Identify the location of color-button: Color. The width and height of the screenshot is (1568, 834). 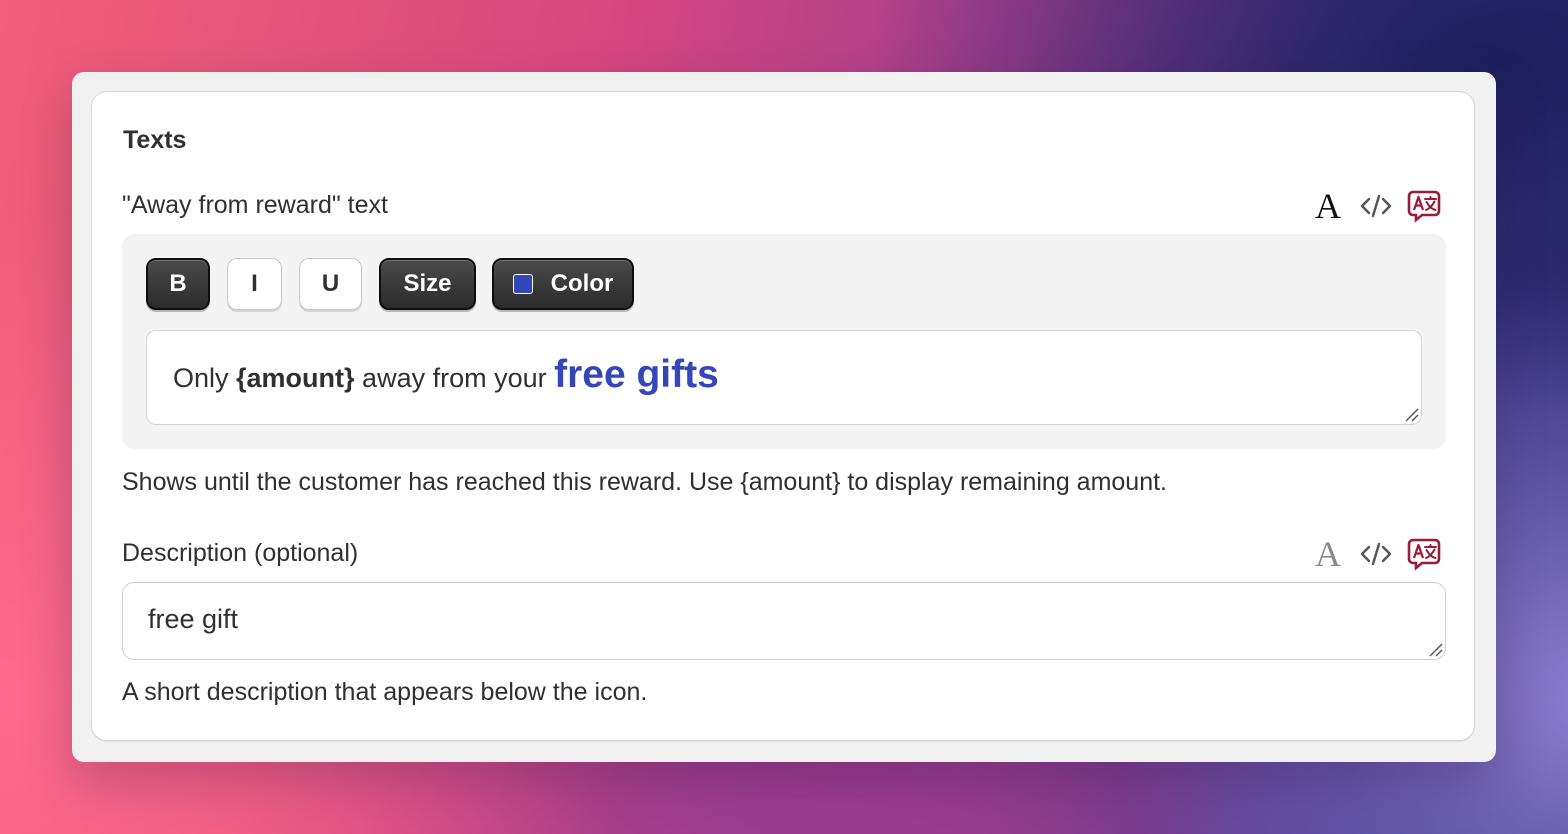
(563, 284).